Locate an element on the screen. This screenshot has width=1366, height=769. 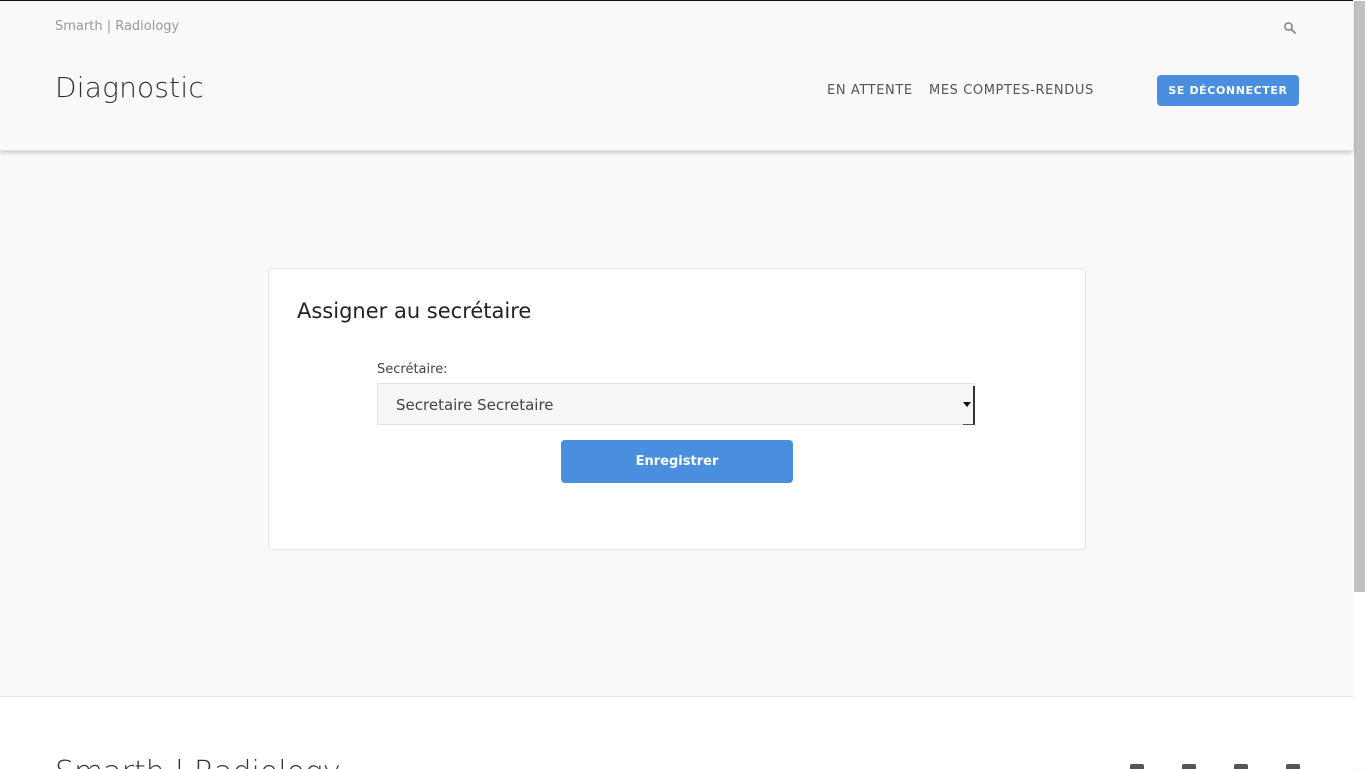
scrollbar-thumb is located at coordinates (1359, 296).